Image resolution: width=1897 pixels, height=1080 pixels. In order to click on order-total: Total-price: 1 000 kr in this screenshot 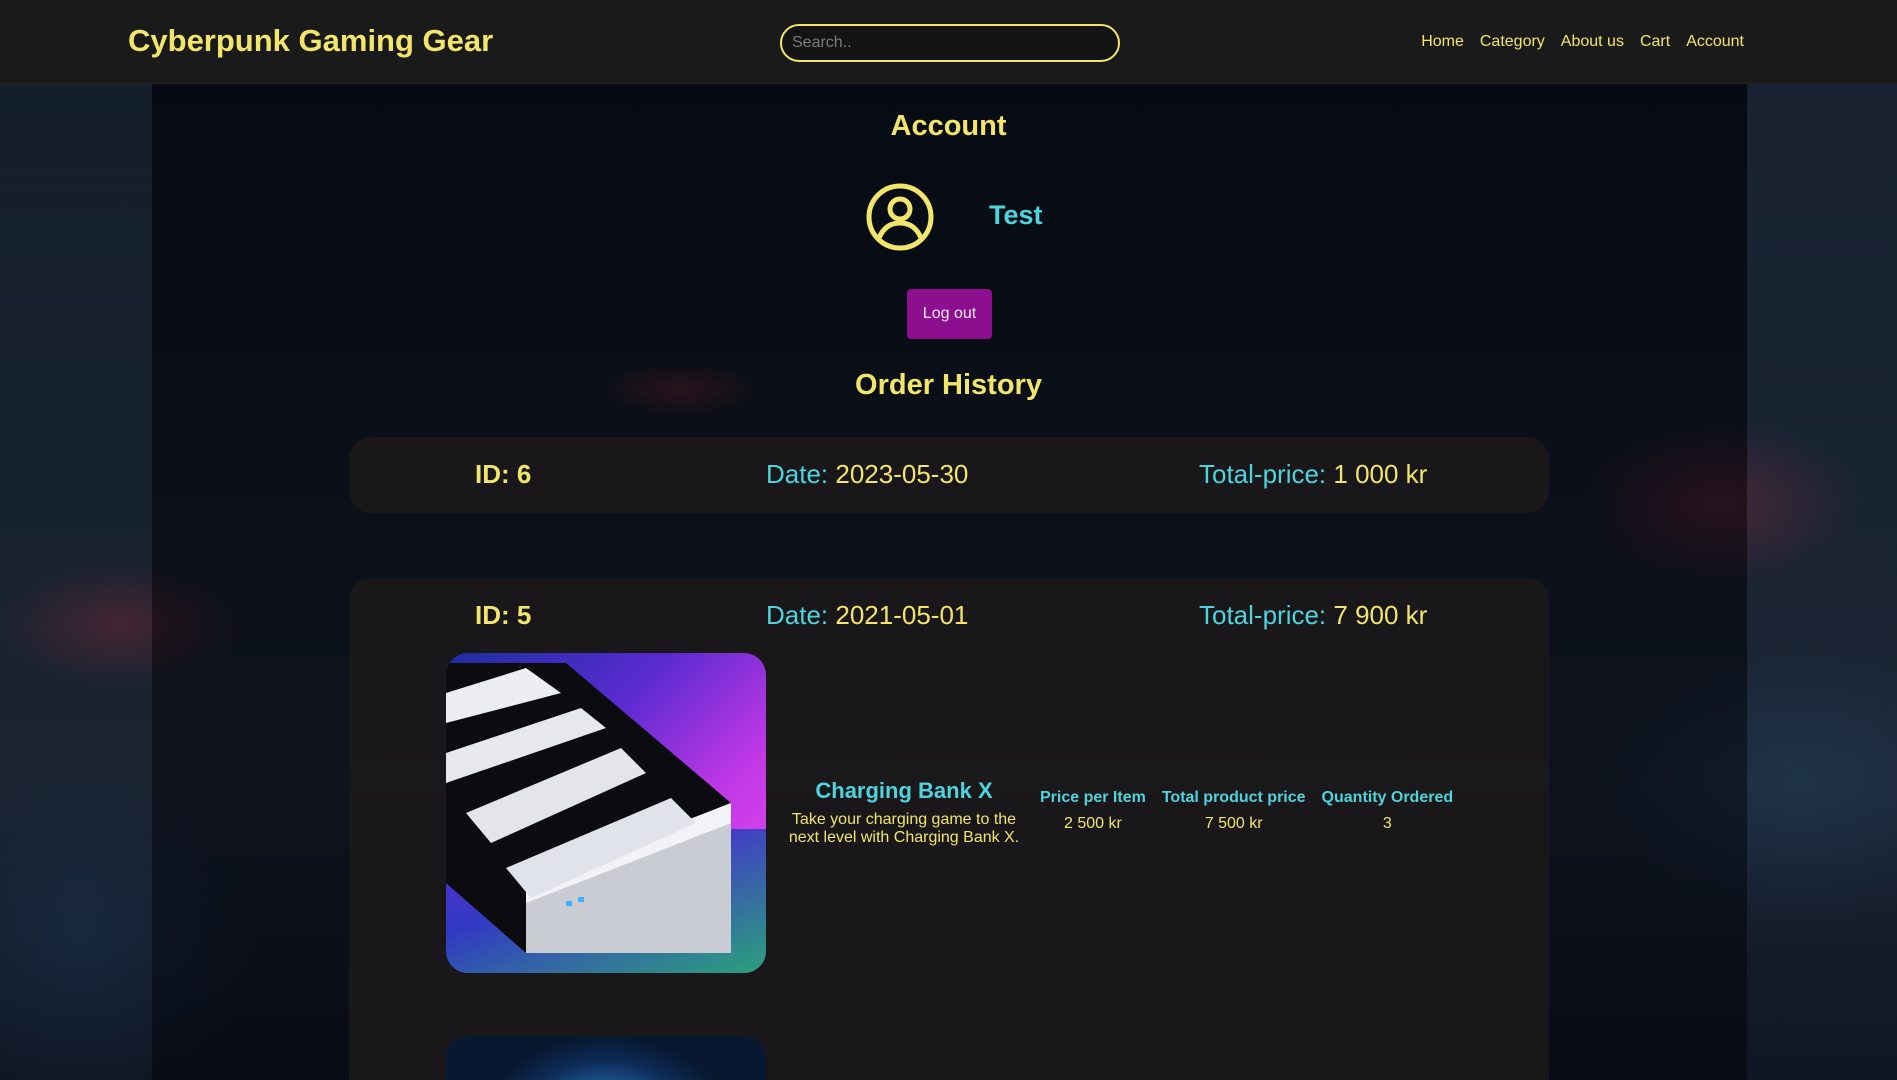, I will do `click(1313, 474)`.